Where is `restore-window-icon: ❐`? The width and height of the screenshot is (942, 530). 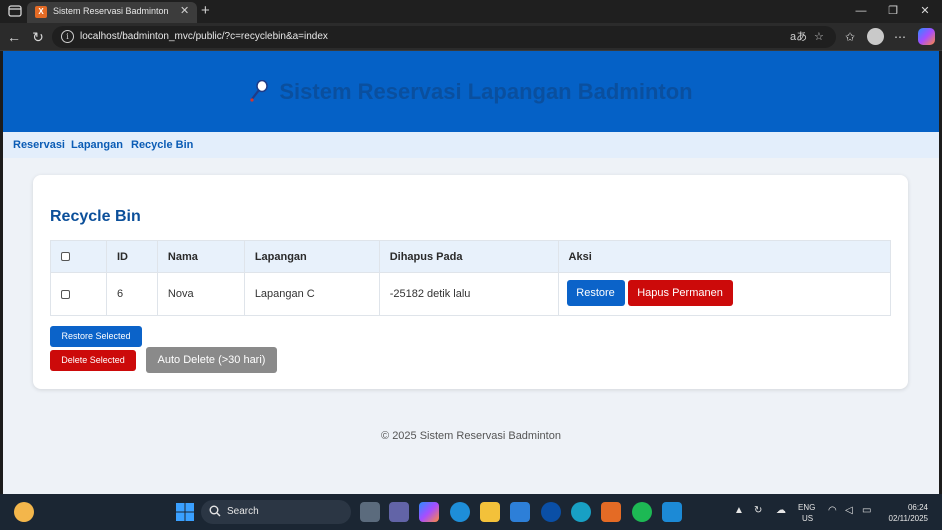
restore-window-icon: ❐ is located at coordinates (893, 11).